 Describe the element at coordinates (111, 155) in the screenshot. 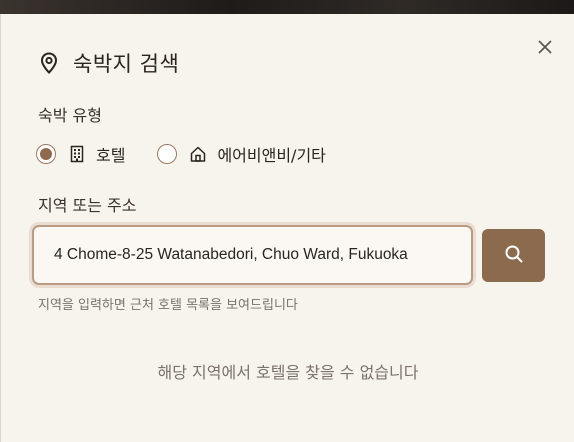

I see `option-label-hotel: 호텔` at that location.